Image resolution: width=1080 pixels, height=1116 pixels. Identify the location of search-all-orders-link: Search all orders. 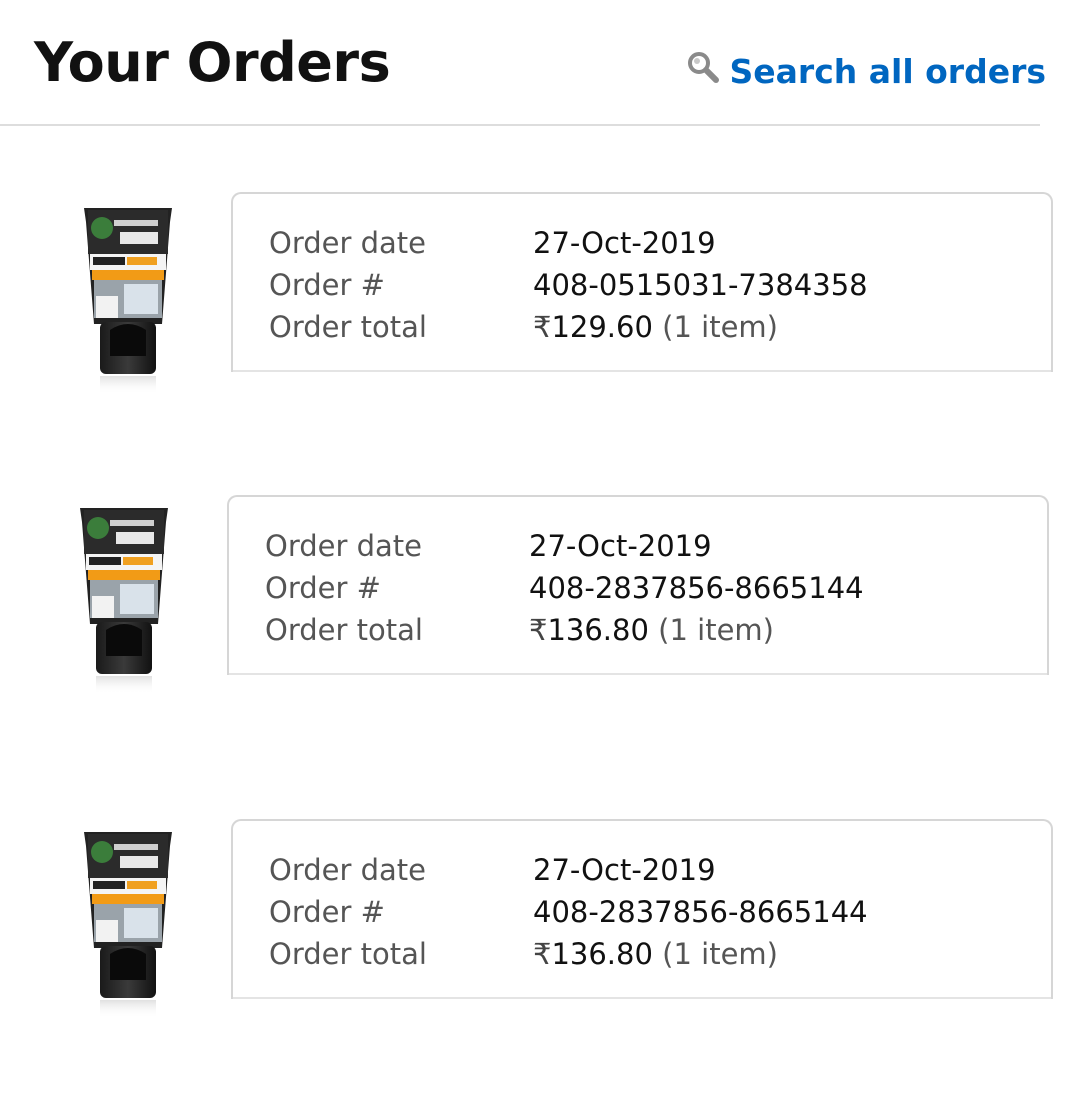
(866, 72).